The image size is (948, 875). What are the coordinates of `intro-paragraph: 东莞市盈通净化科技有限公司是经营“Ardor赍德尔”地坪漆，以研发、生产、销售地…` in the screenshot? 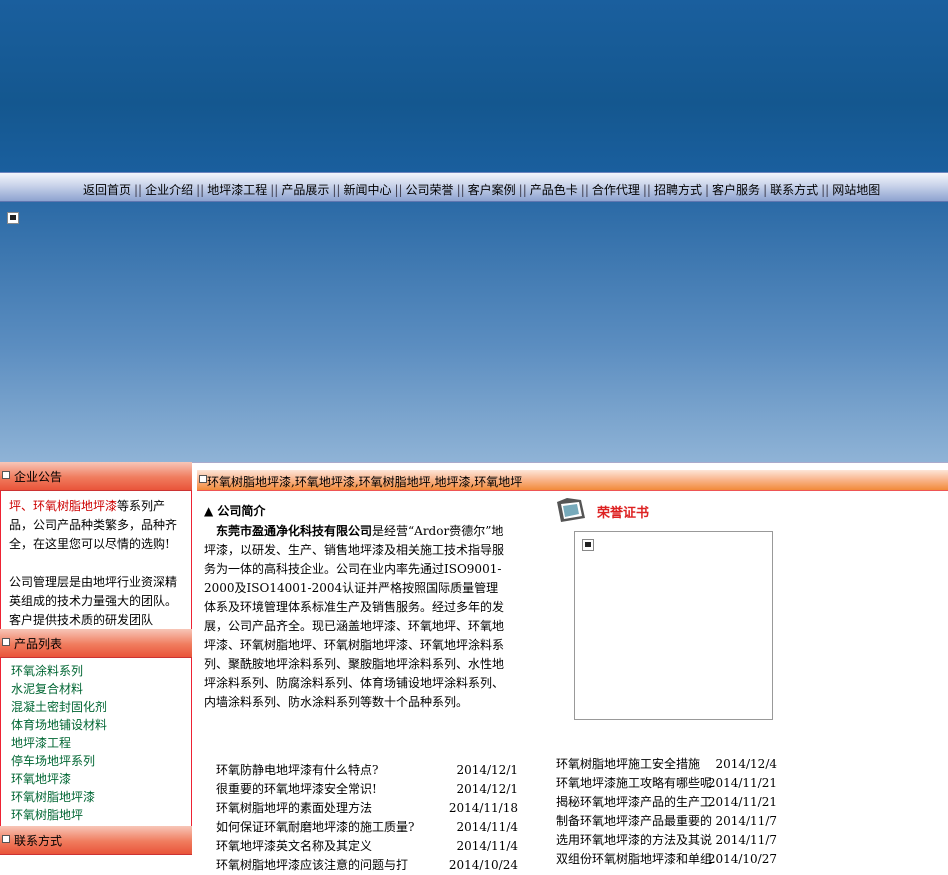 It's located at (357, 617).